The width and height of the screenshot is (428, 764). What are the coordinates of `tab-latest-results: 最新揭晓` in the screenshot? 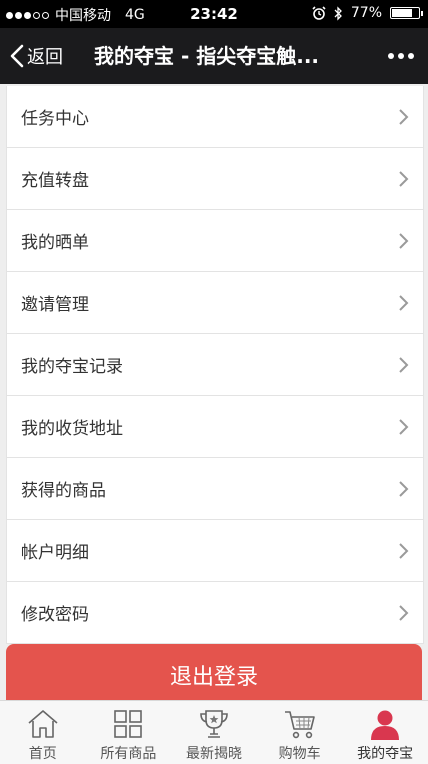 It's located at (214, 732).